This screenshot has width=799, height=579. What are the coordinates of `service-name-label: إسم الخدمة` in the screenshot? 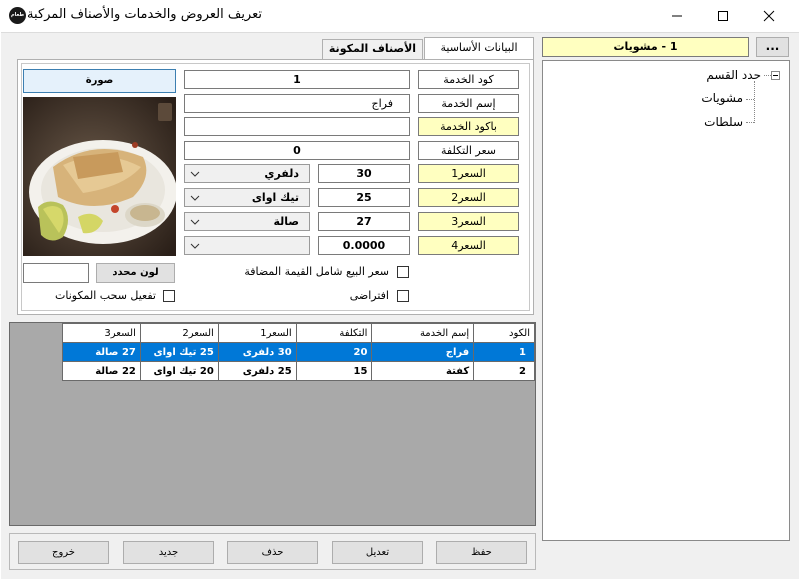 It's located at (468, 103).